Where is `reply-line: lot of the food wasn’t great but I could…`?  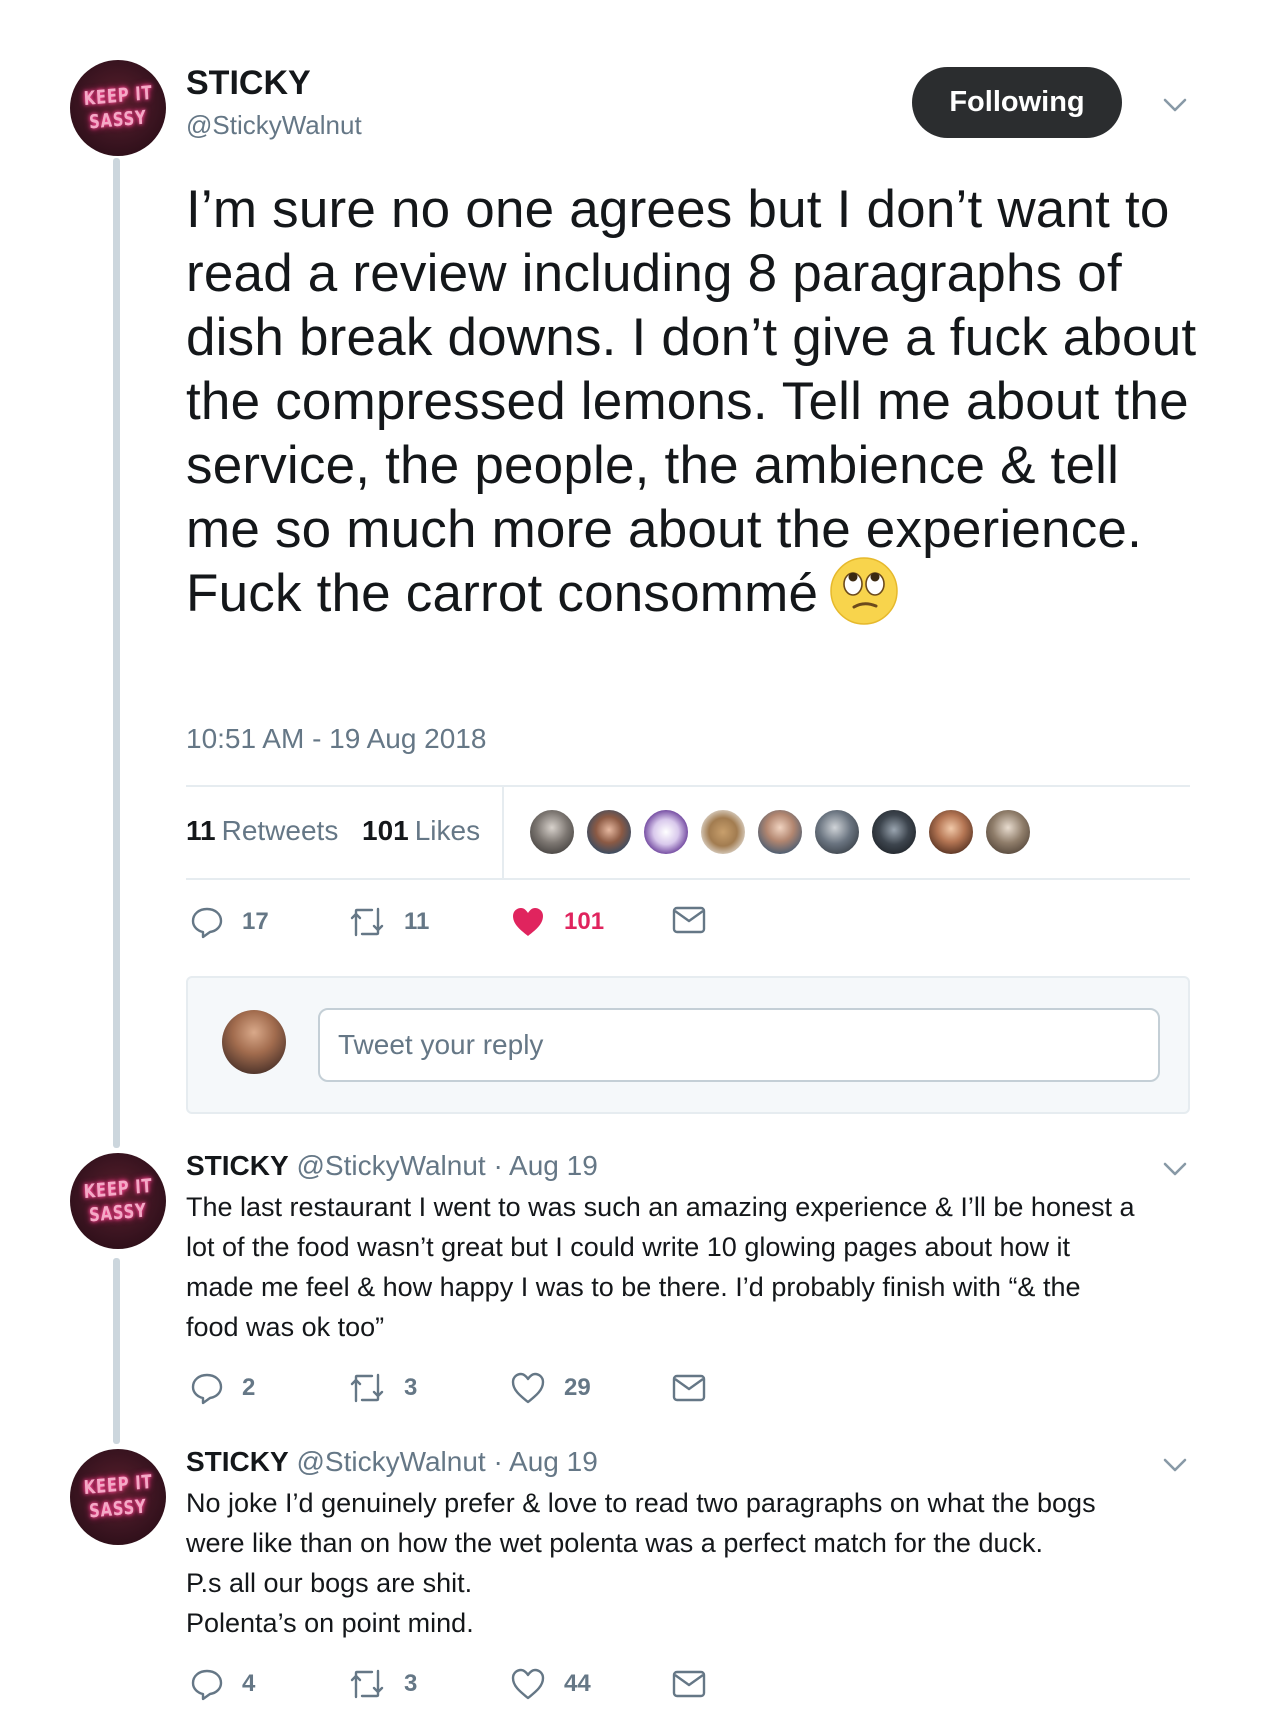
reply-line: lot of the food wasn’t great but I could… is located at coordinates (628, 1247).